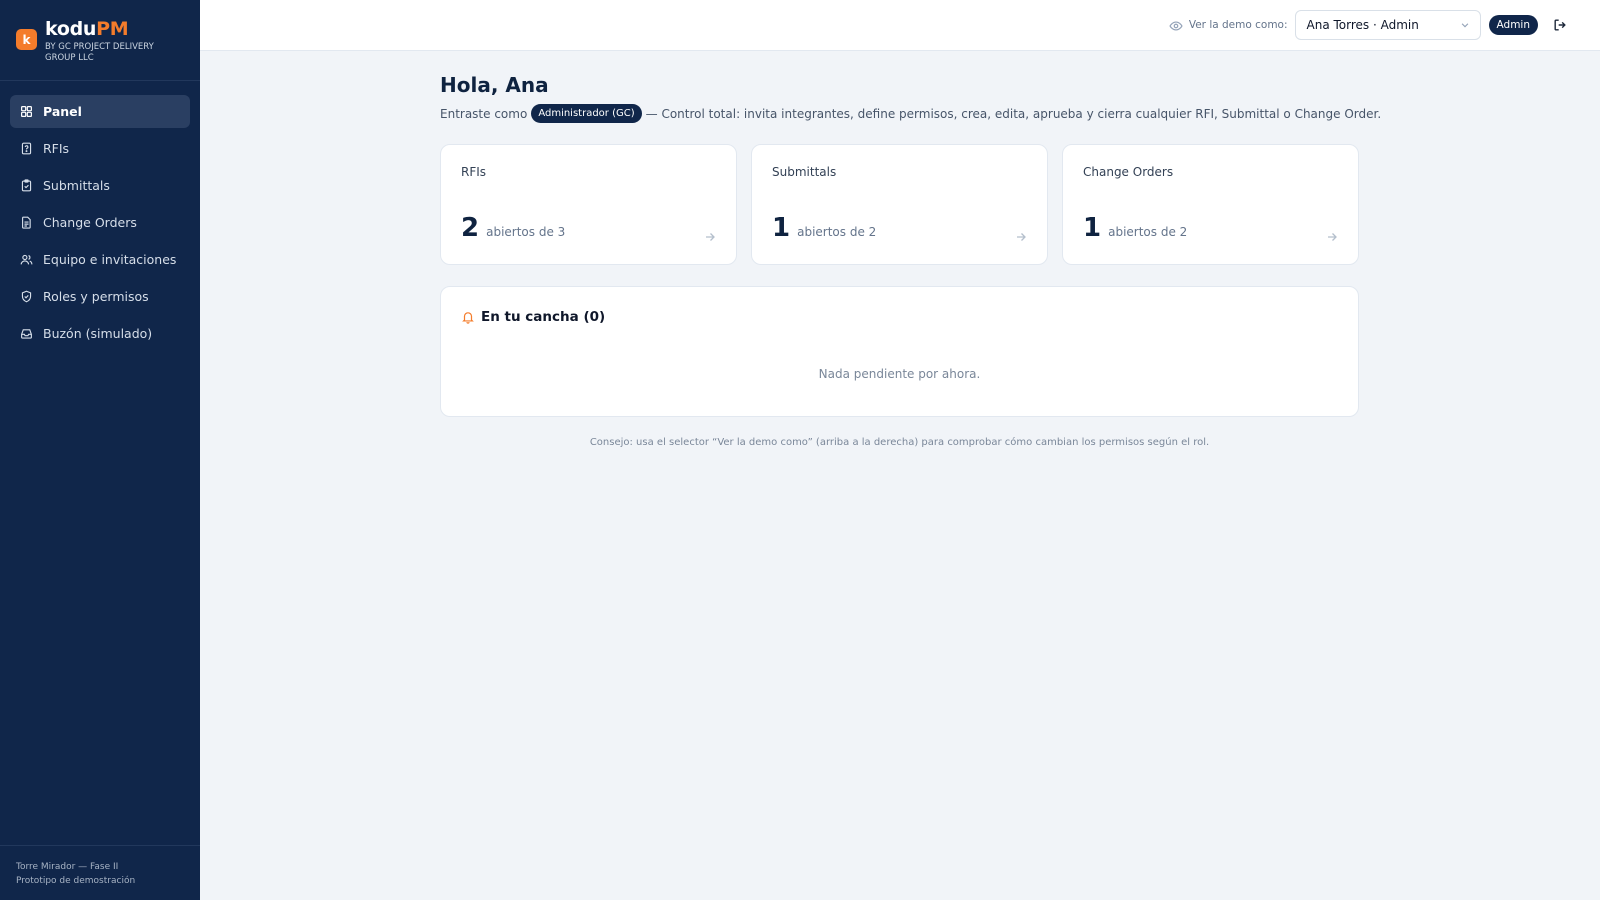 Image resolution: width=1600 pixels, height=900 pixels. Describe the element at coordinates (474, 172) in the screenshot. I see `card-title: RFIs` at that location.